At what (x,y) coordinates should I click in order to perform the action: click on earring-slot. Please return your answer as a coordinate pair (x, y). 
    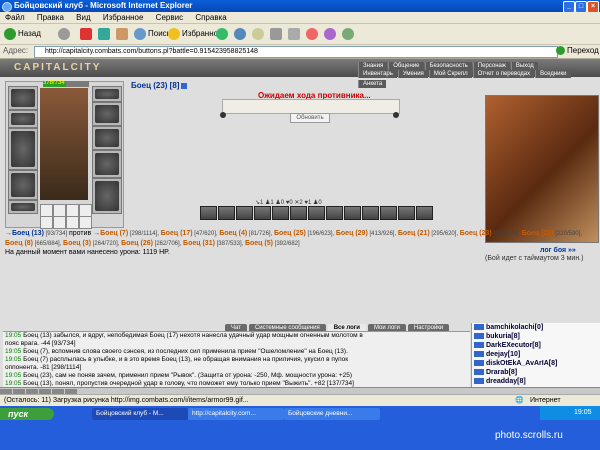
    Looking at the image, I should click on (107, 94).